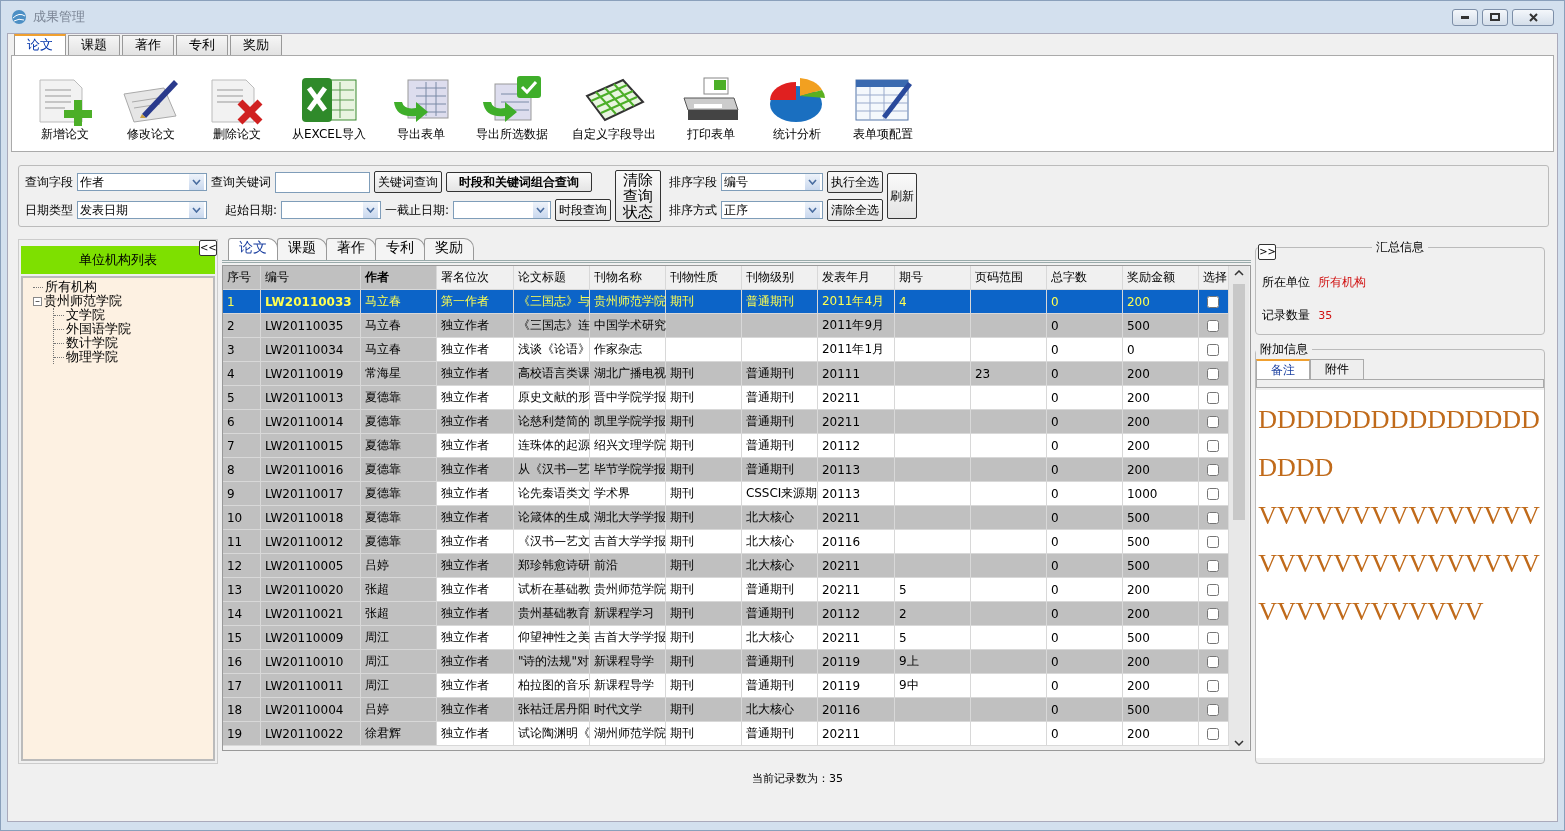 This screenshot has width=1565, height=831. What do you see at coordinates (37, 301) in the screenshot?
I see `collapse-icon` at bounding box center [37, 301].